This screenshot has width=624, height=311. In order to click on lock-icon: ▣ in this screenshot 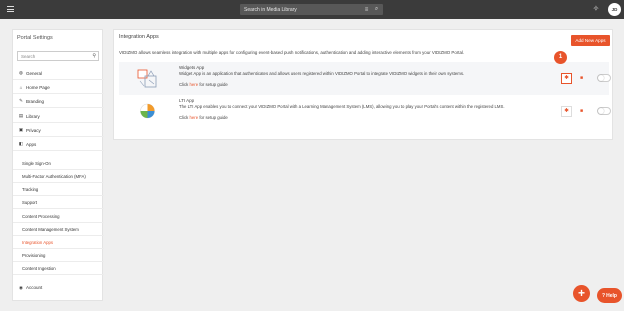, I will do `click(21, 129)`.